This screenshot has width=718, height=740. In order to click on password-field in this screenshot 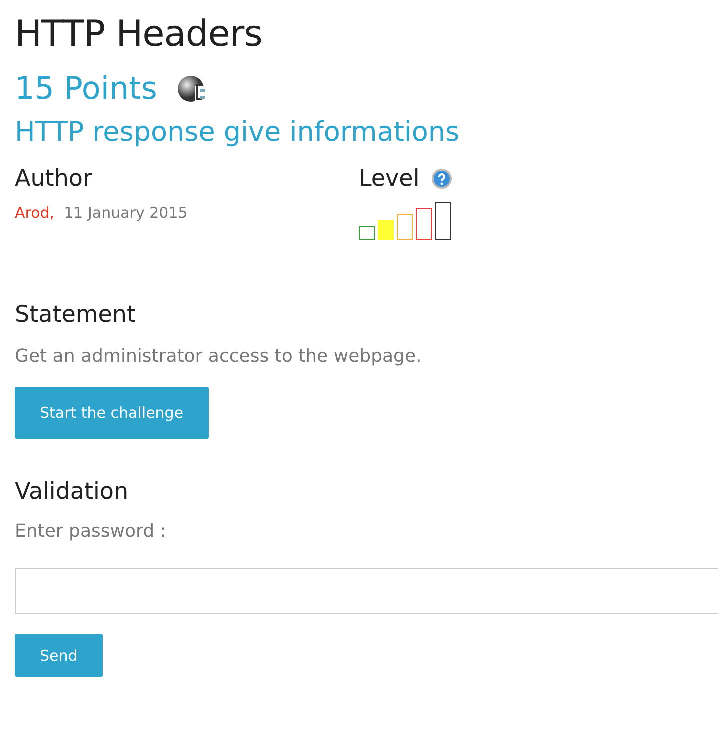, I will do `click(366, 591)`.